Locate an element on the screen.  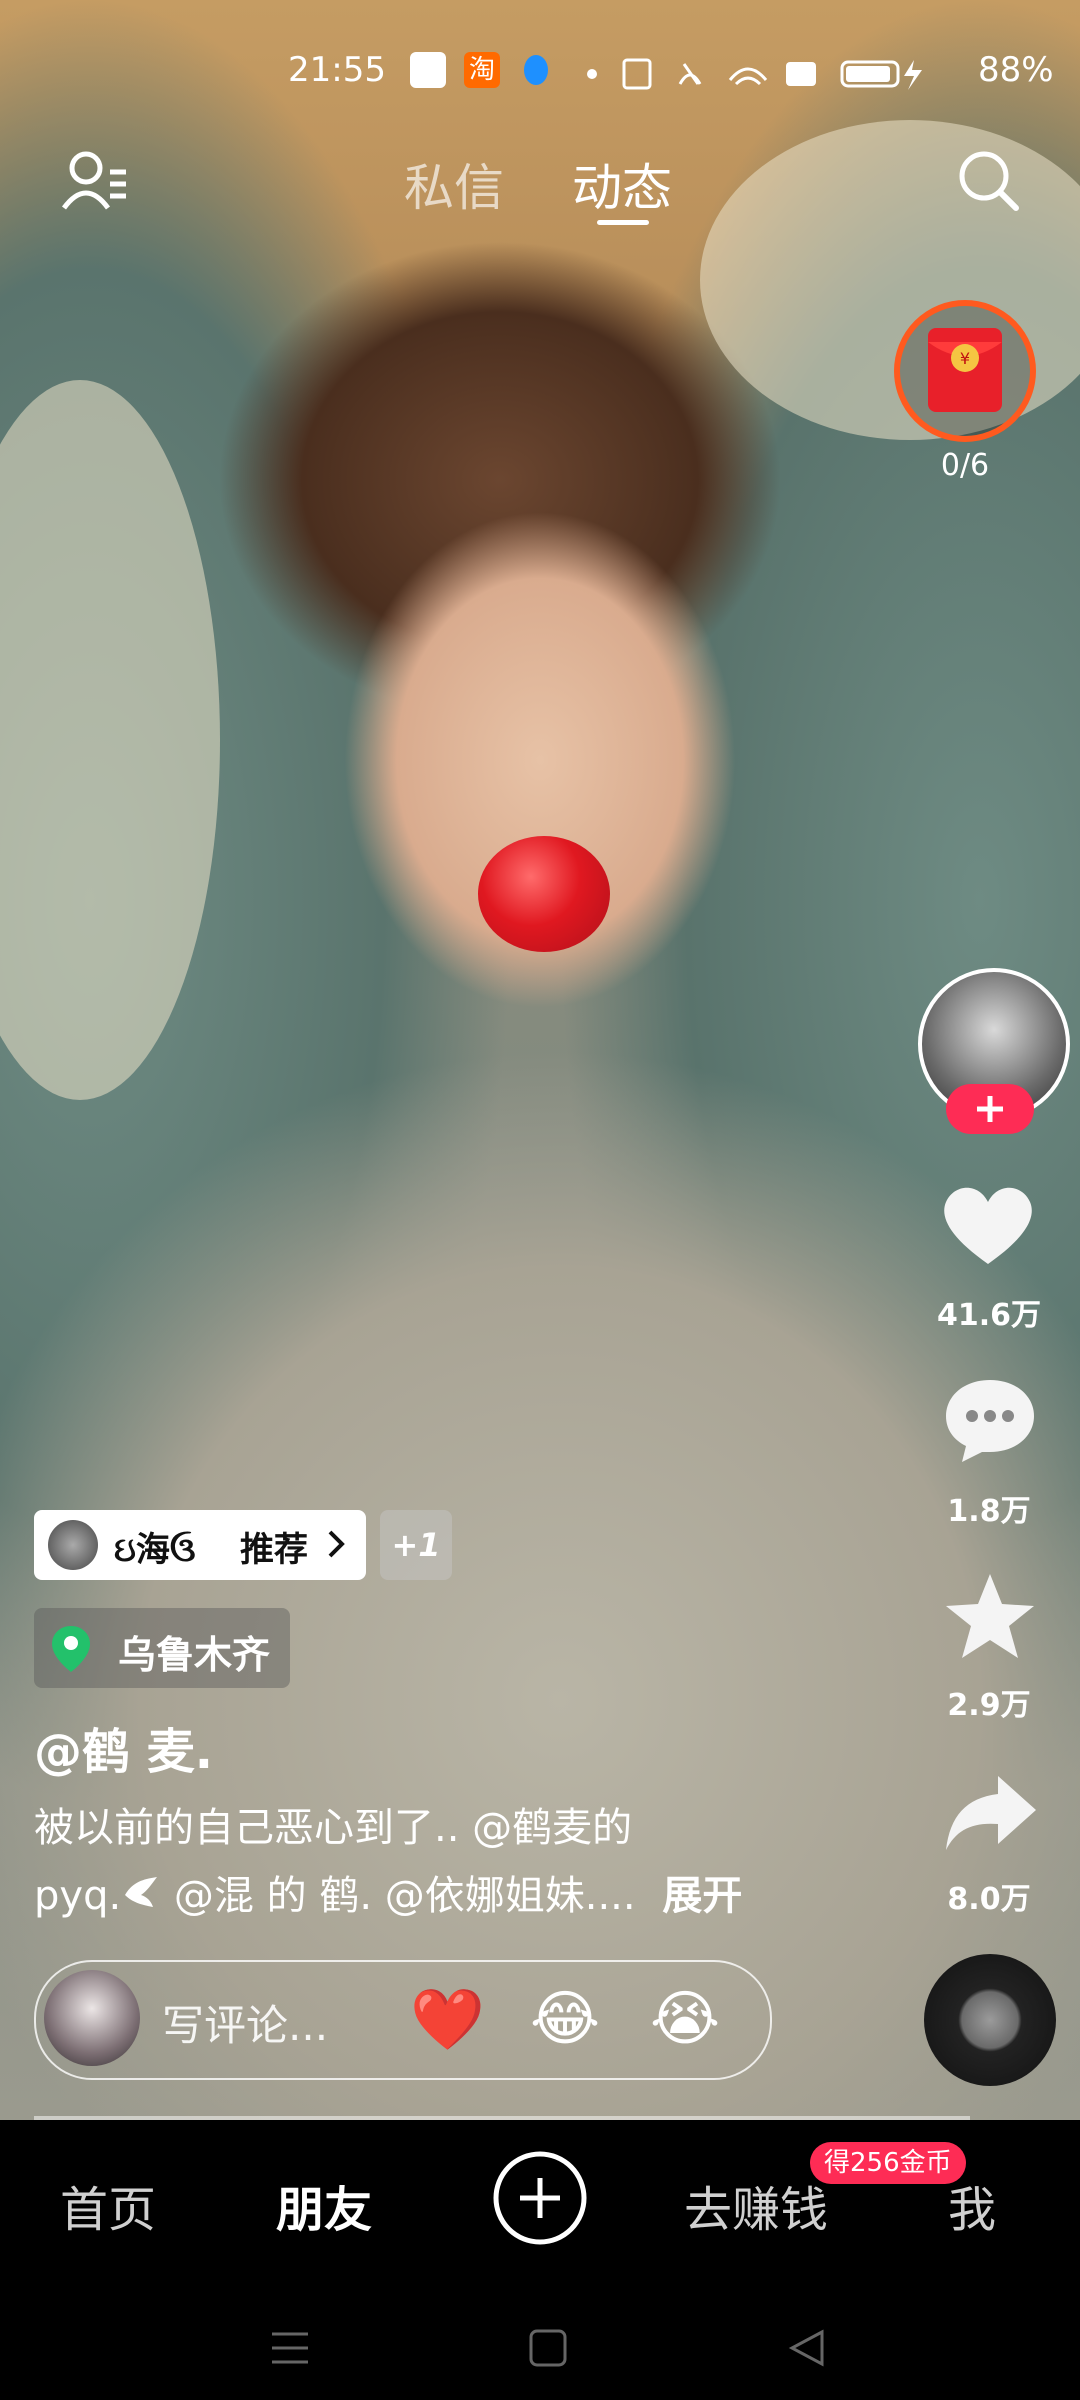
share-arrow-icon is located at coordinates (991, 1813).